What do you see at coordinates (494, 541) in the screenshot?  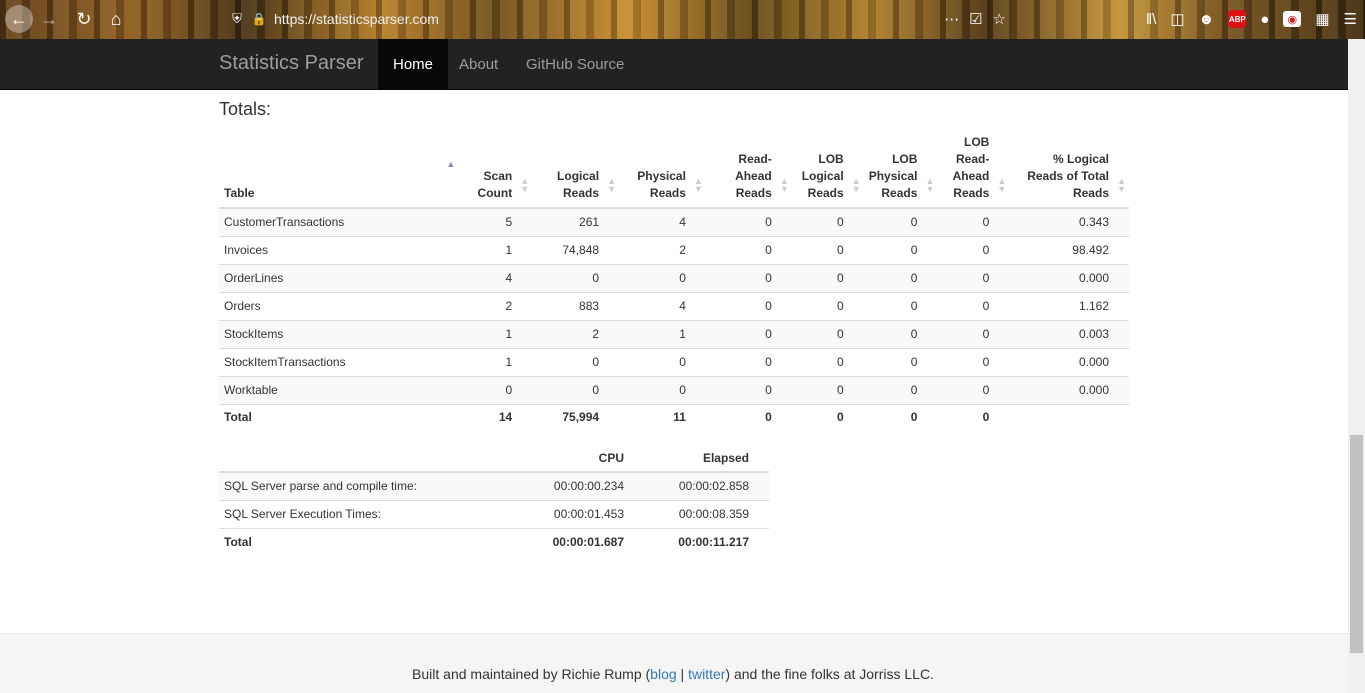 I see `time-total-row: Total 00:00:01.687 00:00:11.217` at bounding box center [494, 541].